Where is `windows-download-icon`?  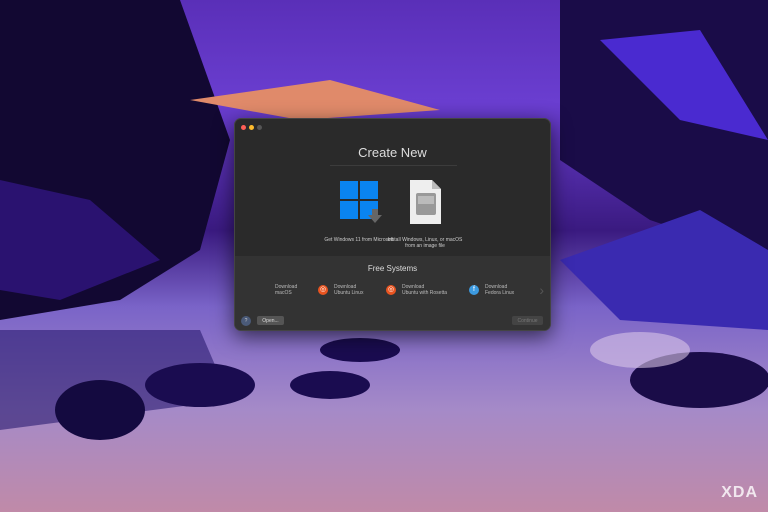
windows-download-icon is located at coordinates (361, 202).